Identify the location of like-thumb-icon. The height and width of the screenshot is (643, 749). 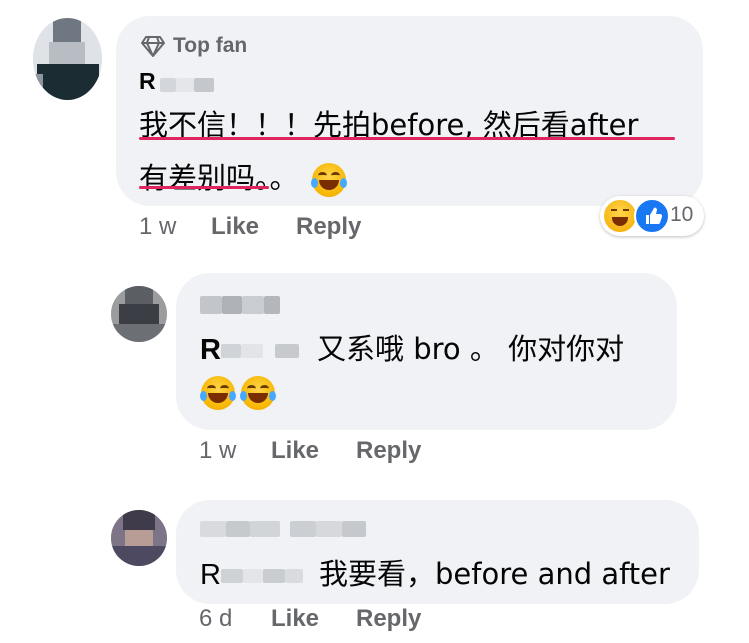
(652, 216).